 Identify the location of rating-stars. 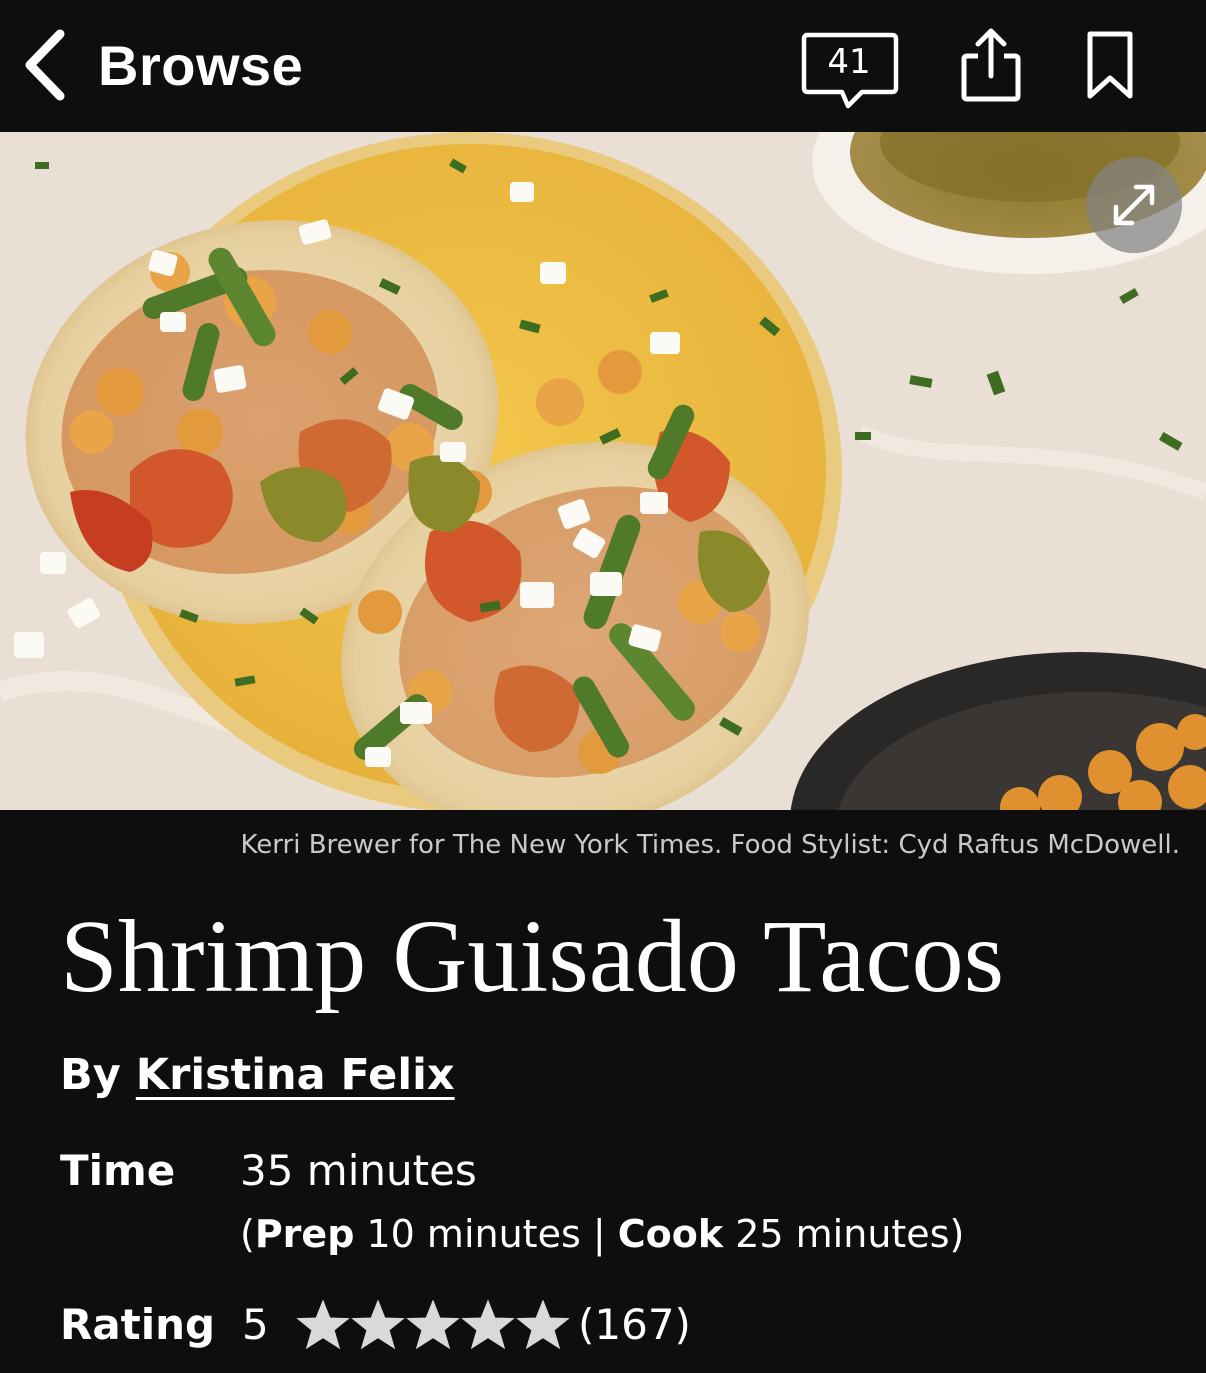
(433, 1325).